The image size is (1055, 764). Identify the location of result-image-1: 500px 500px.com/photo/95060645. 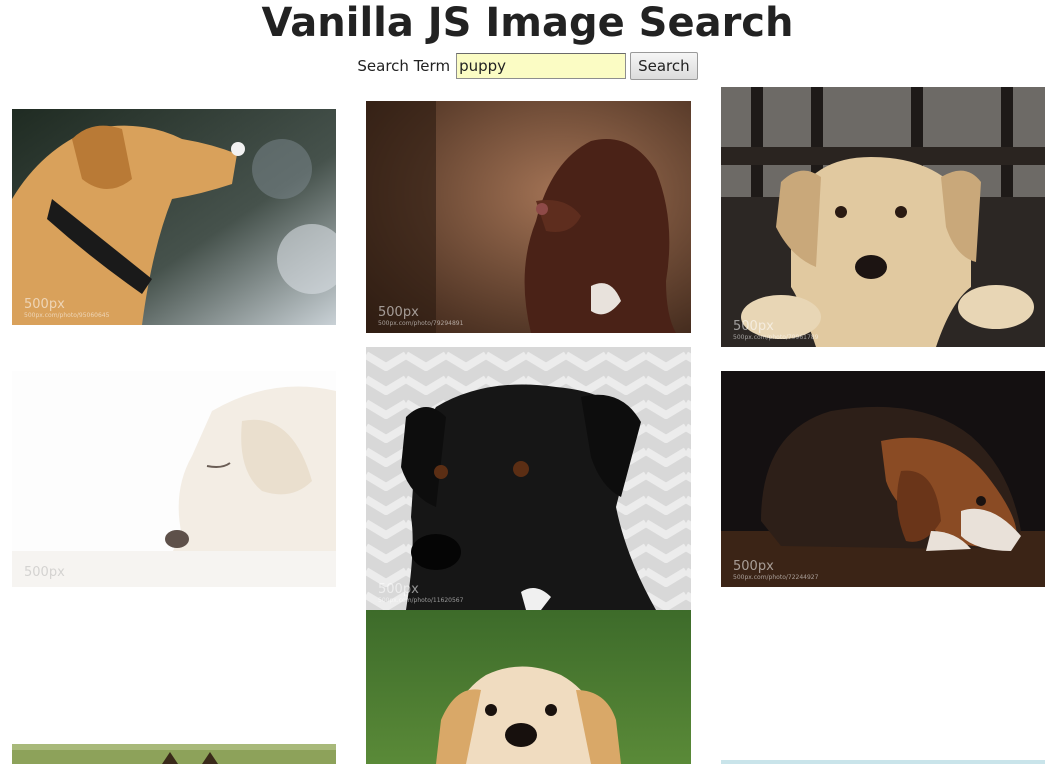
(174, 217).